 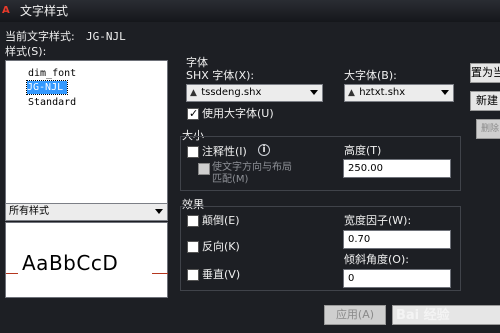 I want to click on backwards-checkbox, so click(x=193, y=247).